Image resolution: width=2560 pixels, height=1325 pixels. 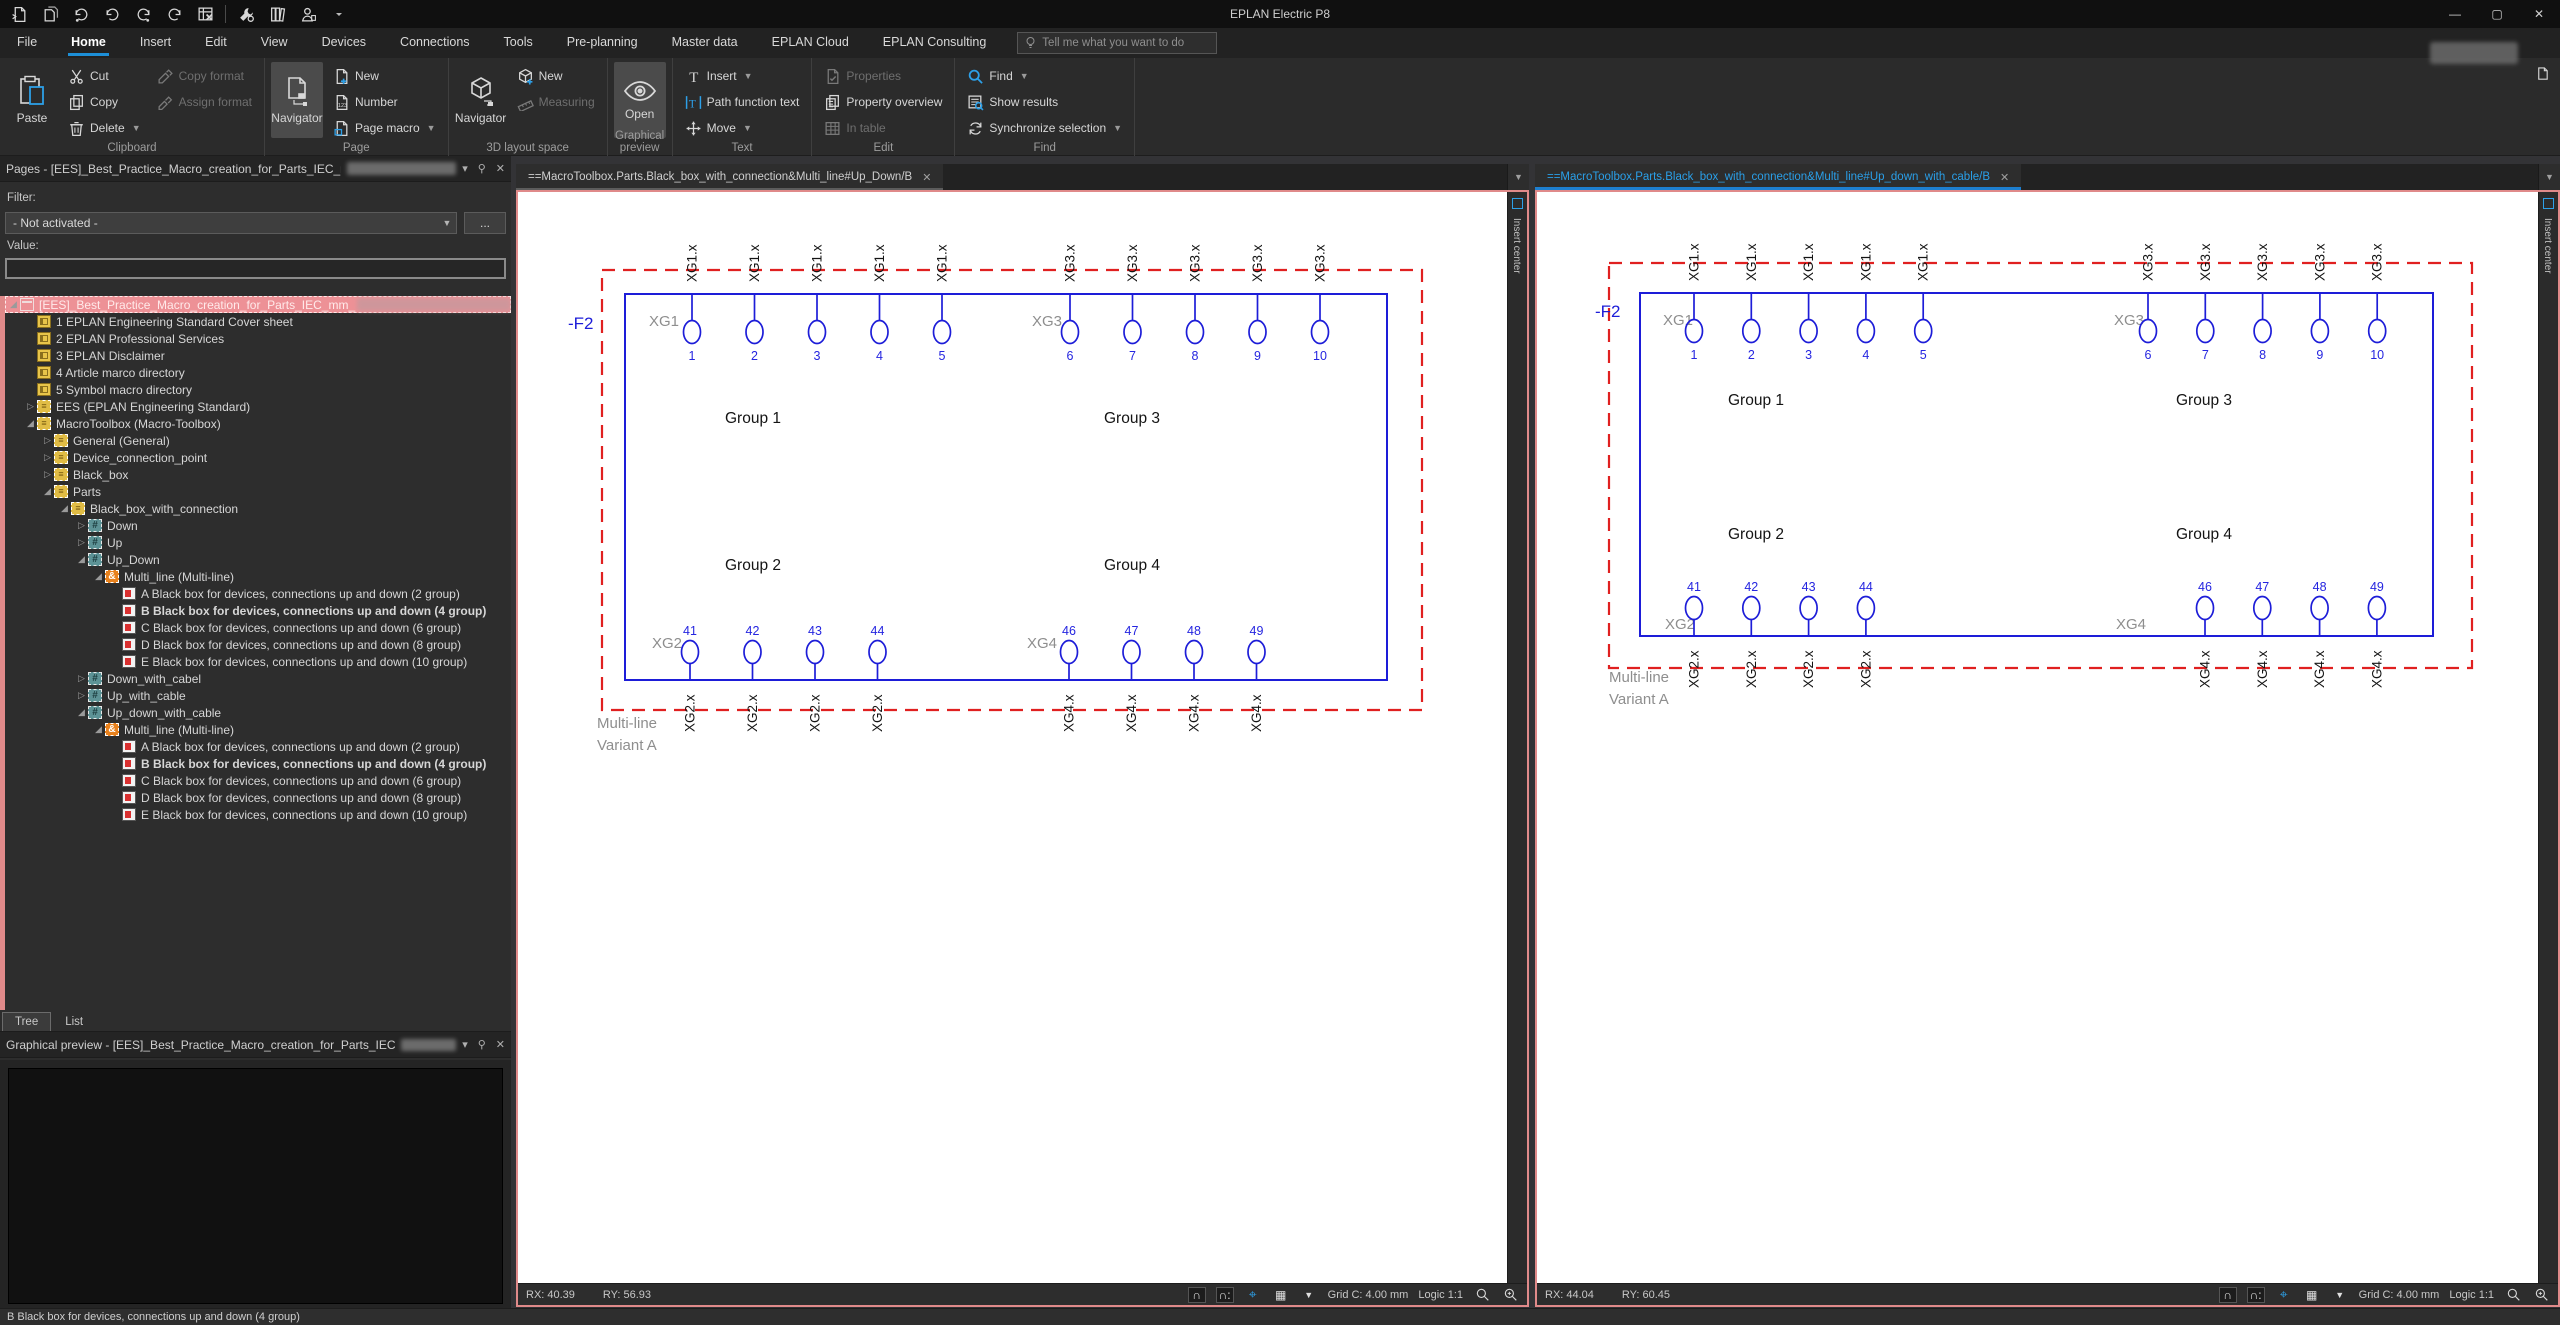 I want to click on value-input, so click(x=255, y=268).